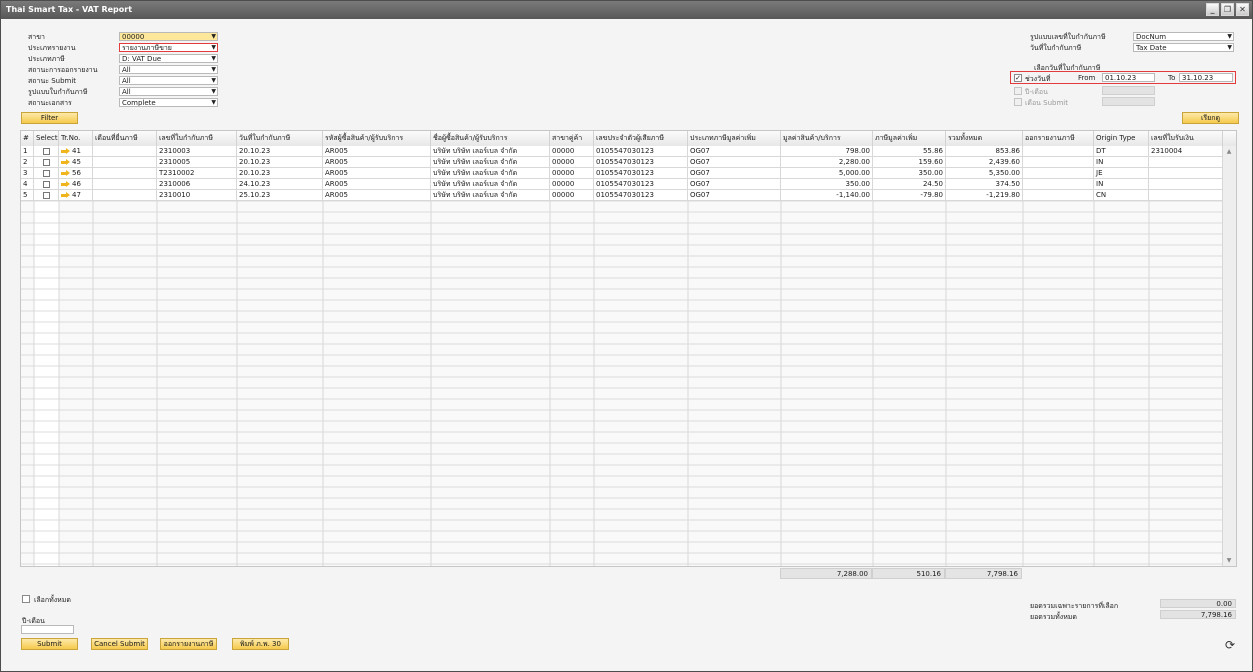  Describe the element at coordinates (168, 80) in the screenshot. I see `submit-status-combo: All ▼` at that location.